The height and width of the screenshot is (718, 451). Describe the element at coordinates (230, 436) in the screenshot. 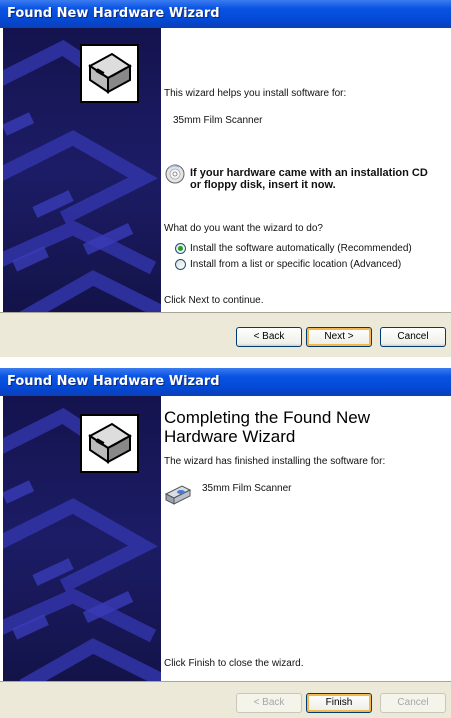

I see `completion-heading-line2: Hardware Wizard` at that location.